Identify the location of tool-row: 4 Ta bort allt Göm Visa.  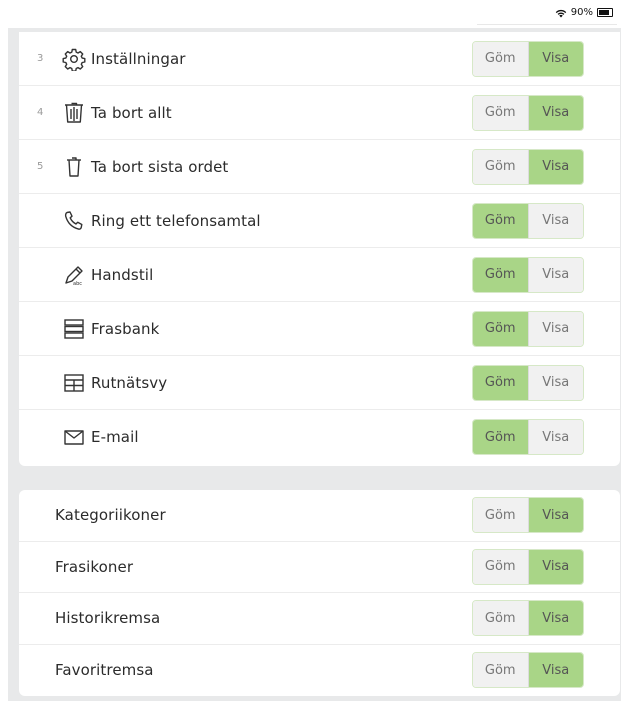
(319, 113).